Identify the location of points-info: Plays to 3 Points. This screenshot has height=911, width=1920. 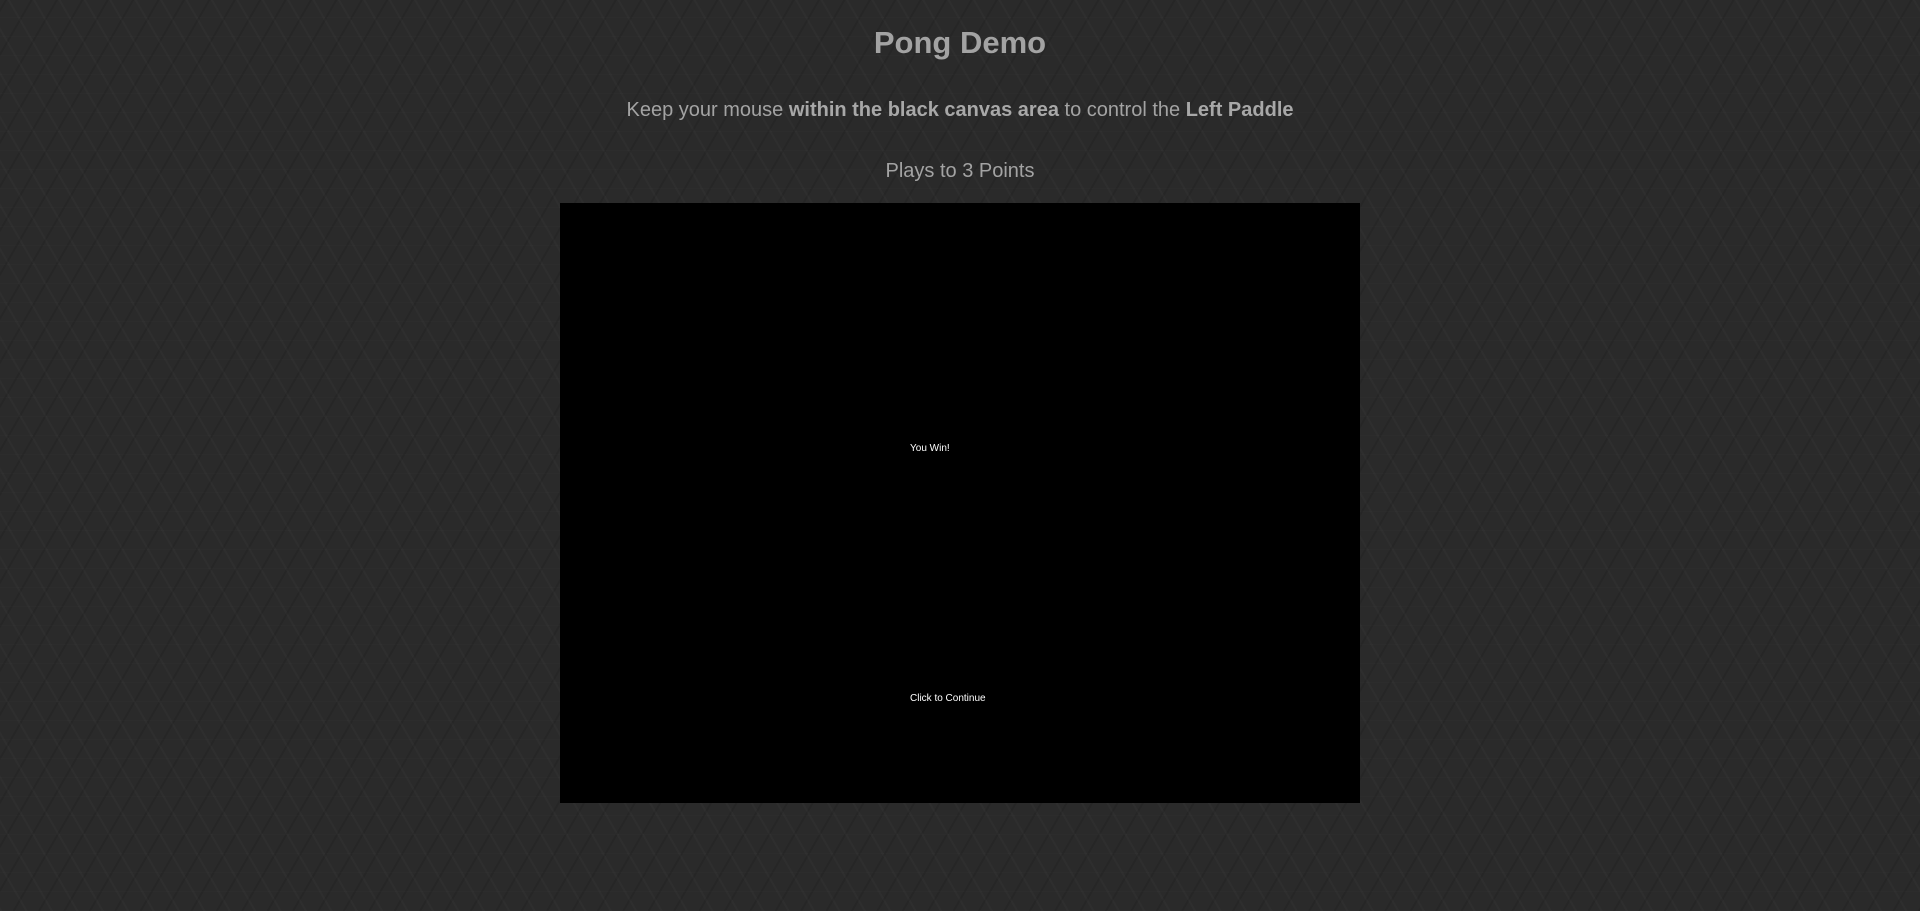
(960, 171).